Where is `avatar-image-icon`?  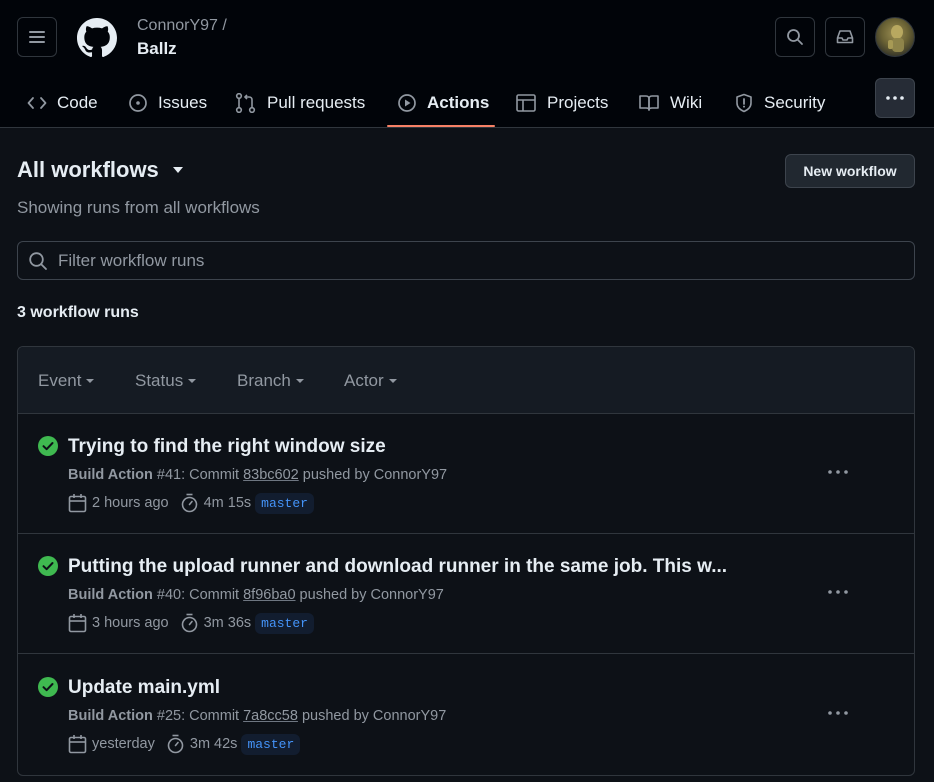
avatar-image-icon is located at coordinates (896, 38).